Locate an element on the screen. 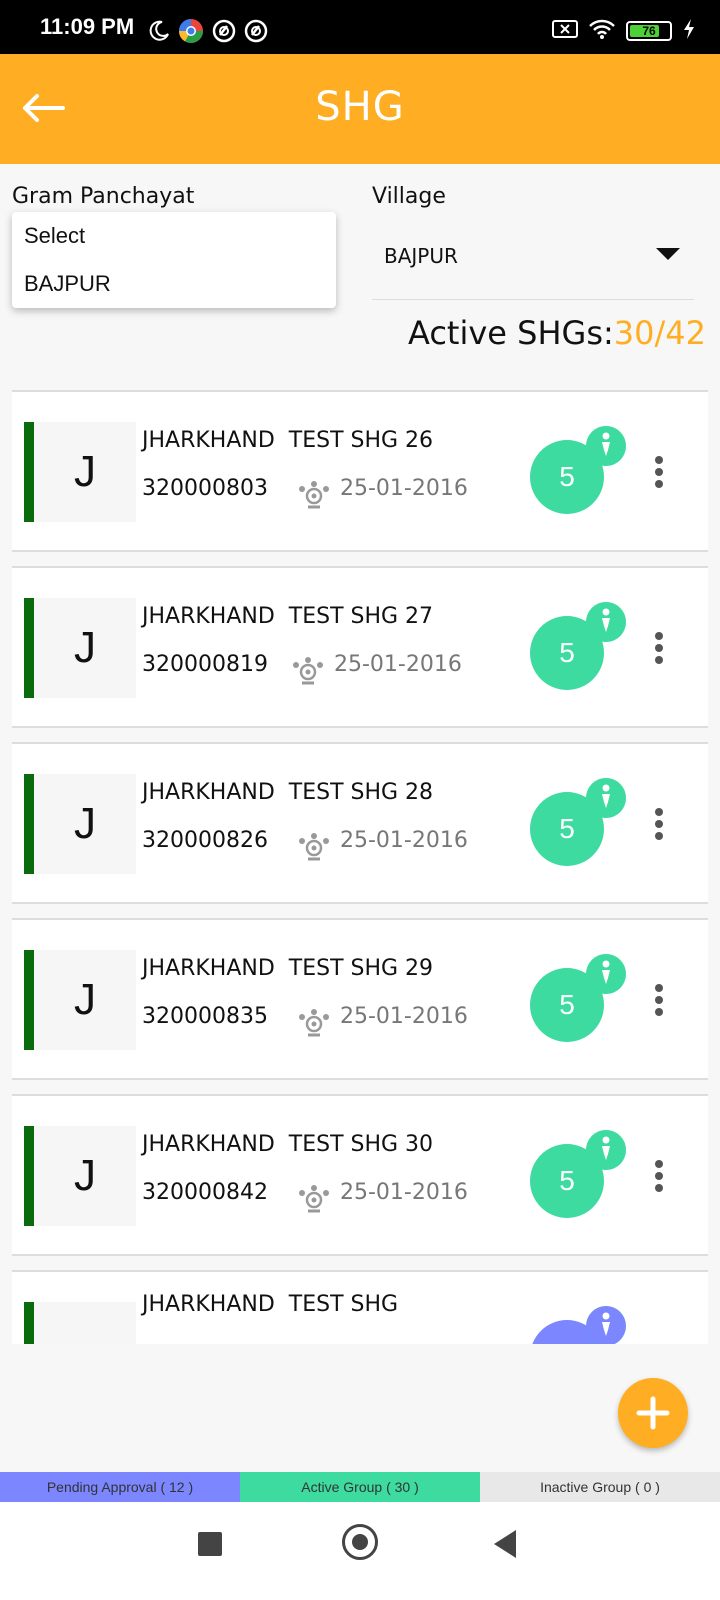 The image size is (720, 1600). home-icon is located at coordinates (360, 1542).